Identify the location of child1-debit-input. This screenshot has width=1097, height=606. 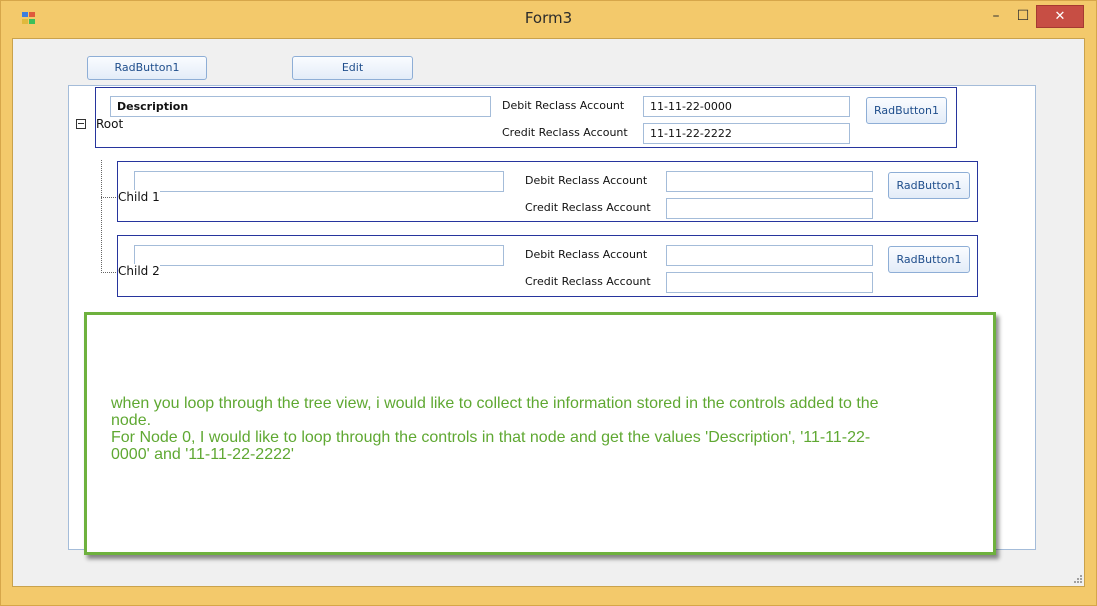
(769, 181).